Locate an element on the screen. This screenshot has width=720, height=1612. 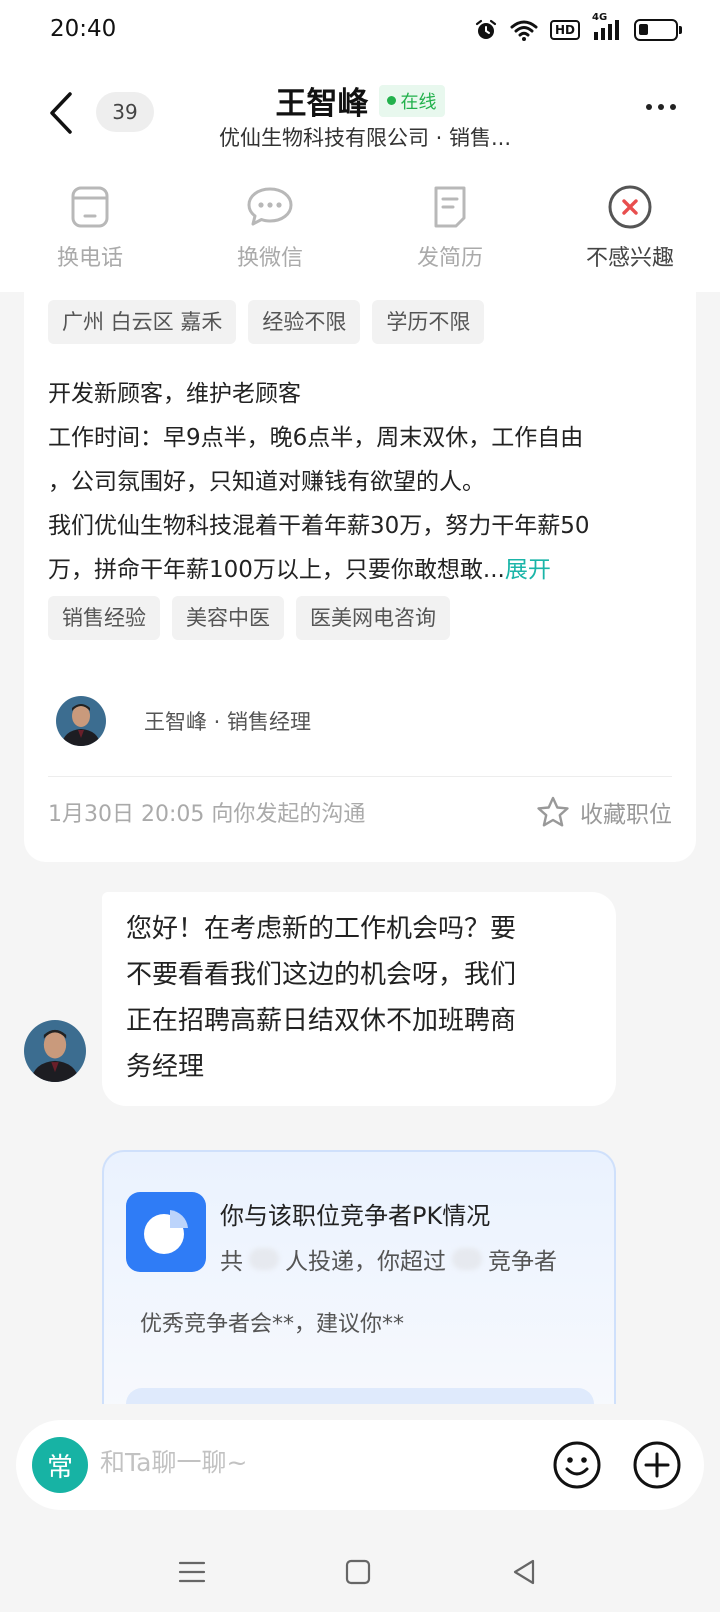
plus-icon is located at coordinates (657, 1465).